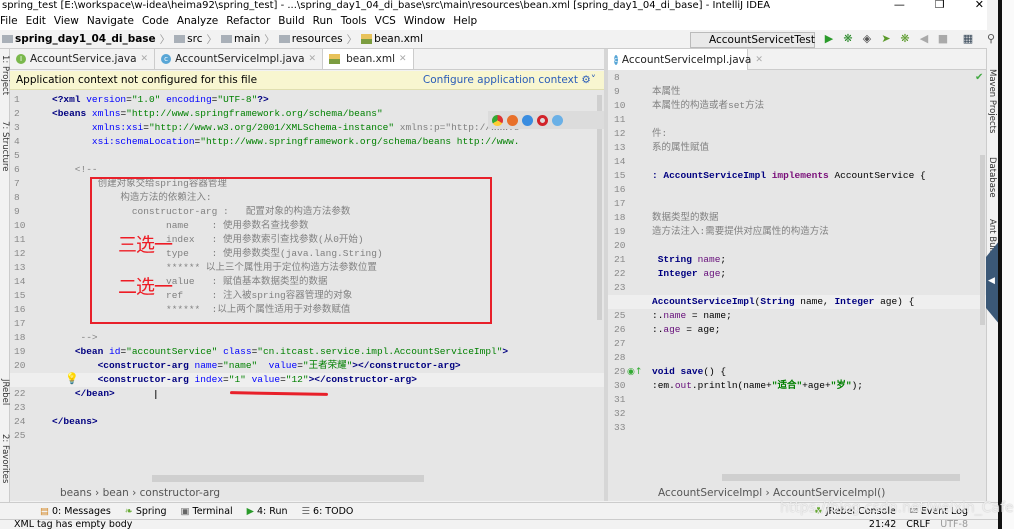  I want to click on status-message: XML tag has empty body, so click(73, 524).